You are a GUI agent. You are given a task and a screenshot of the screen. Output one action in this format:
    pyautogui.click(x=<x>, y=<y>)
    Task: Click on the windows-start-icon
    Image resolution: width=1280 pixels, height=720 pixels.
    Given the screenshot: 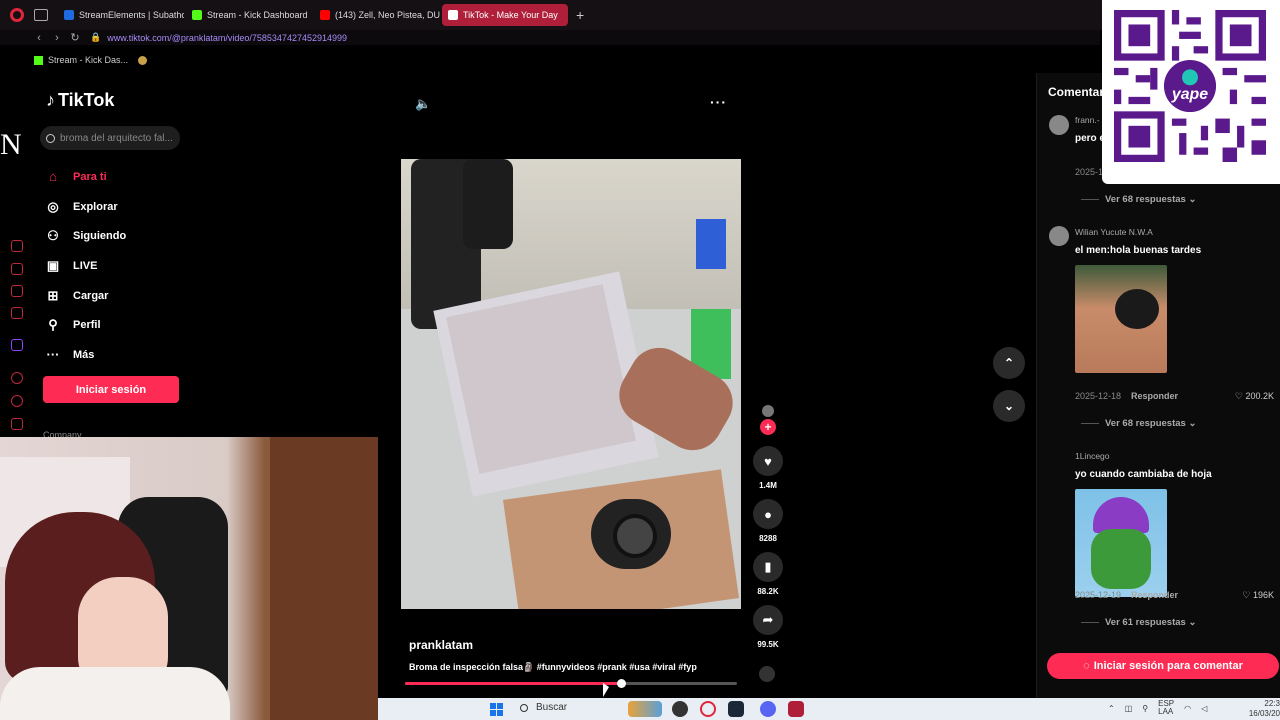 What is the action you would take?
    pyautogui.click(x=496, y=709)
    